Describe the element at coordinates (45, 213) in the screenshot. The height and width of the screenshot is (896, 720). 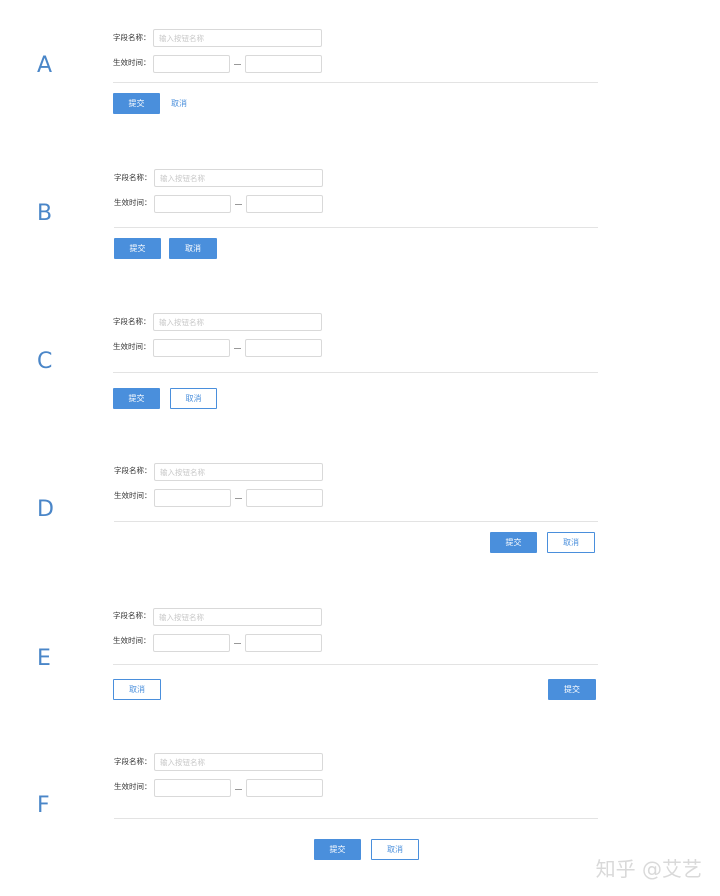
I see `variant-letter: B` at that location.